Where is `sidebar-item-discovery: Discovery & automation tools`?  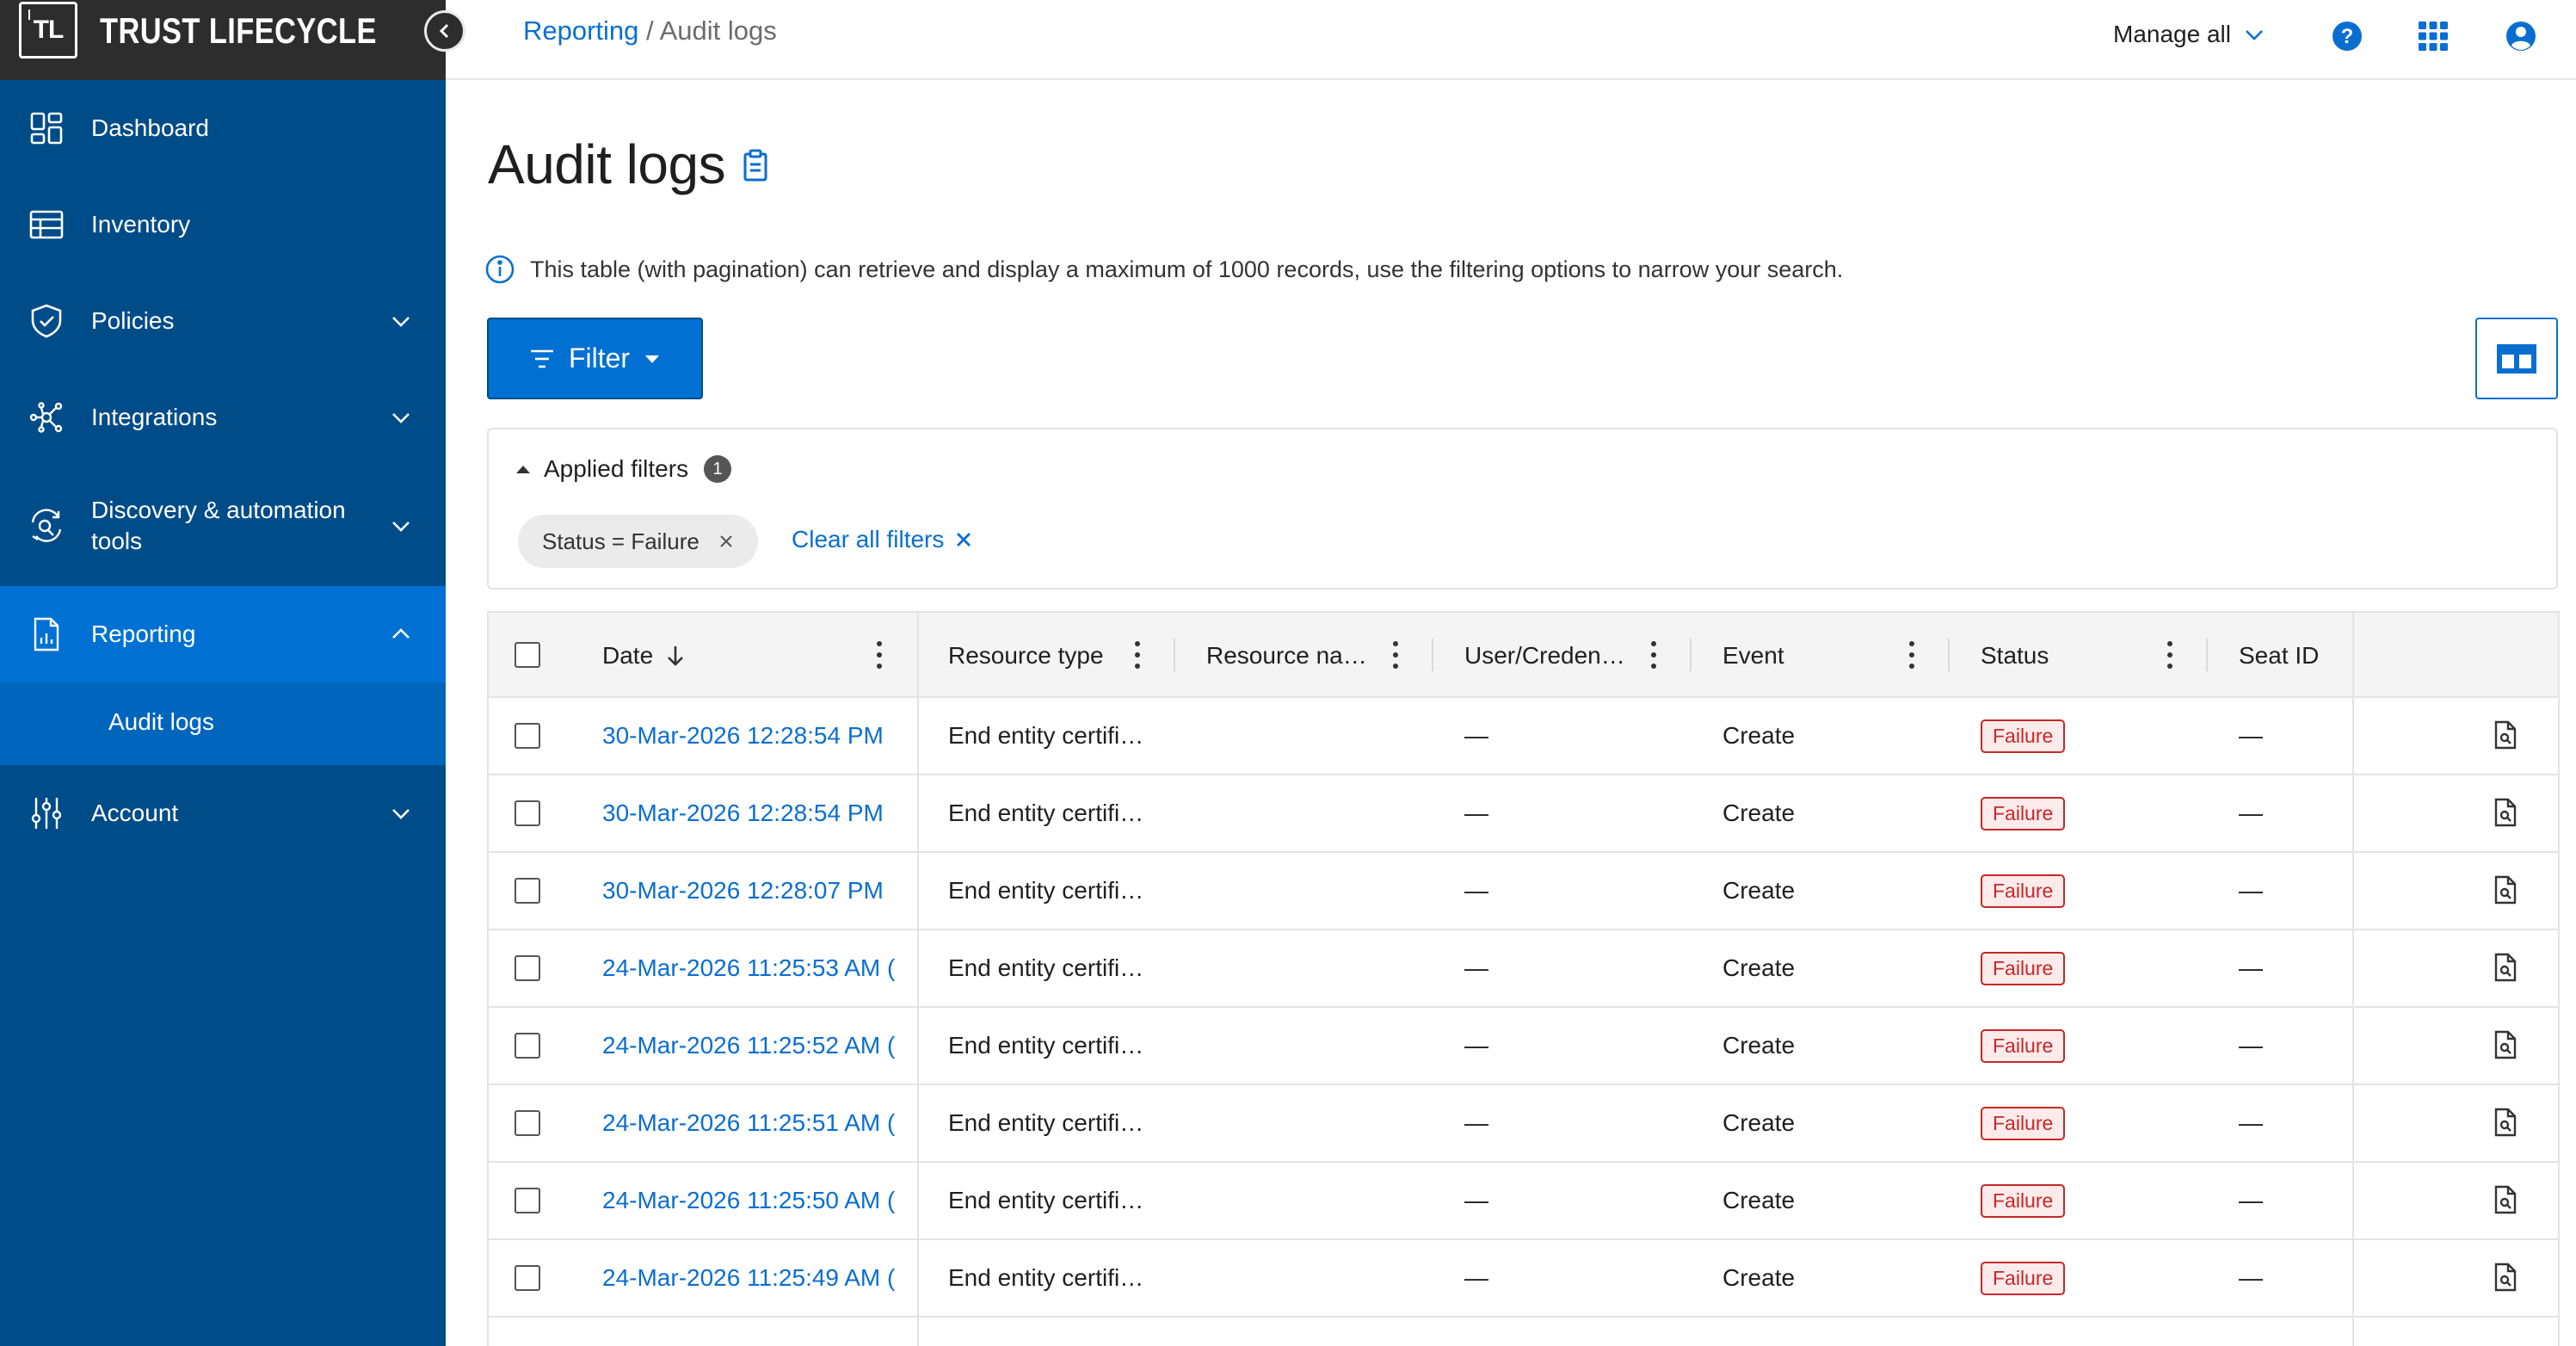 sidebar-item-discovery: Discovery & automation tools is located at coordinates (223, 526).